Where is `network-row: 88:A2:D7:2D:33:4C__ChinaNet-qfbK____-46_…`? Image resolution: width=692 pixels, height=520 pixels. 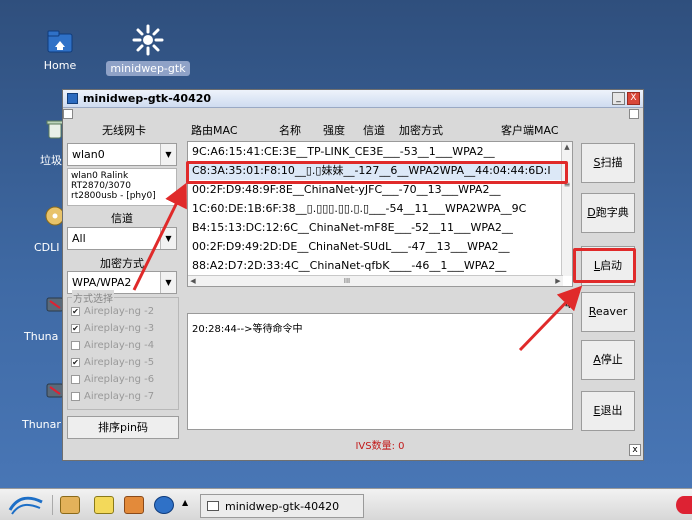 network-row: 88:A2:D7:2D:33:4C__ChinaNet-qfbK____-46_… is located at coordinates (375, 265).